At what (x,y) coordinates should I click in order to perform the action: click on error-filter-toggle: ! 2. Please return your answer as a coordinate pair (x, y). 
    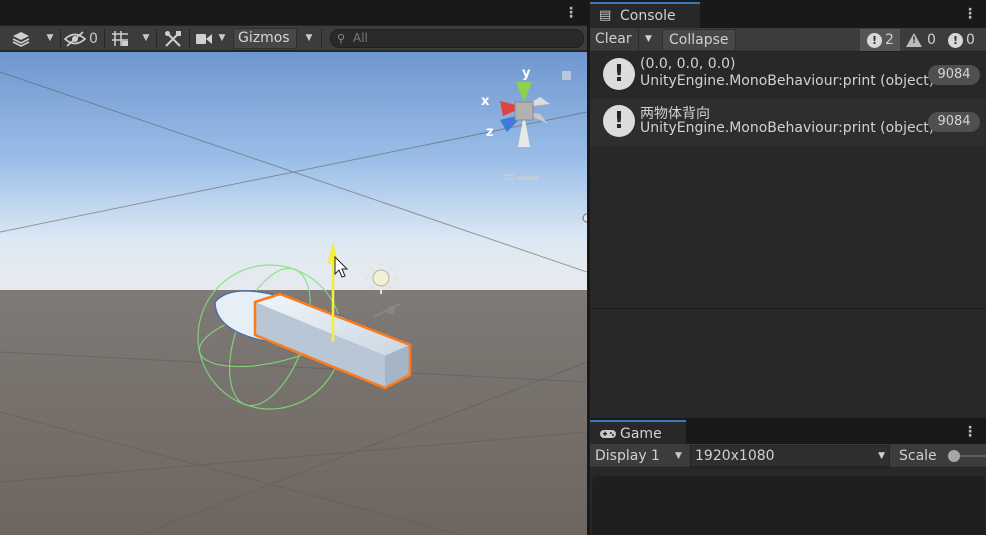
    Looking at the image, I should click on (880, 40).